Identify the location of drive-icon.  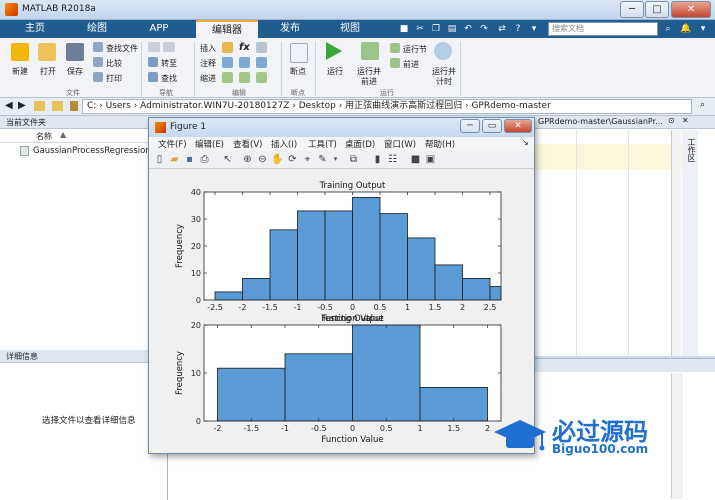
(74, 106).